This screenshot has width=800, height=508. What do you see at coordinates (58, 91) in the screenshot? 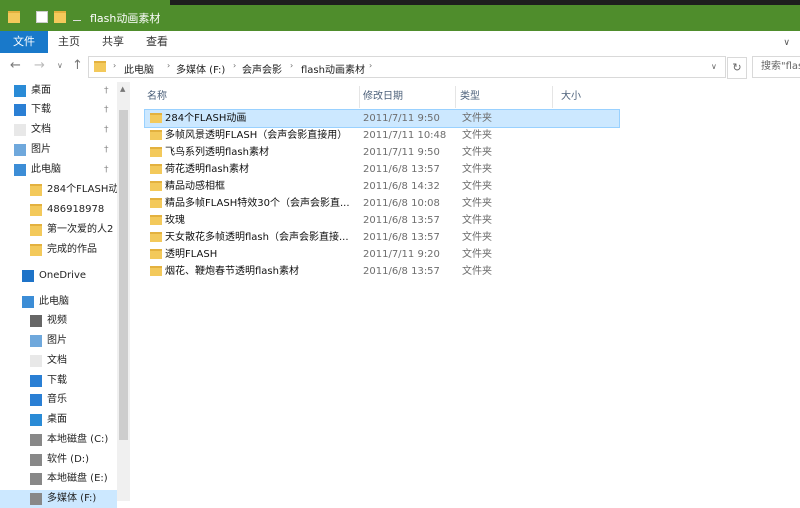
I see `nav-item: 桌面 †` at bounding box center [58, 91].